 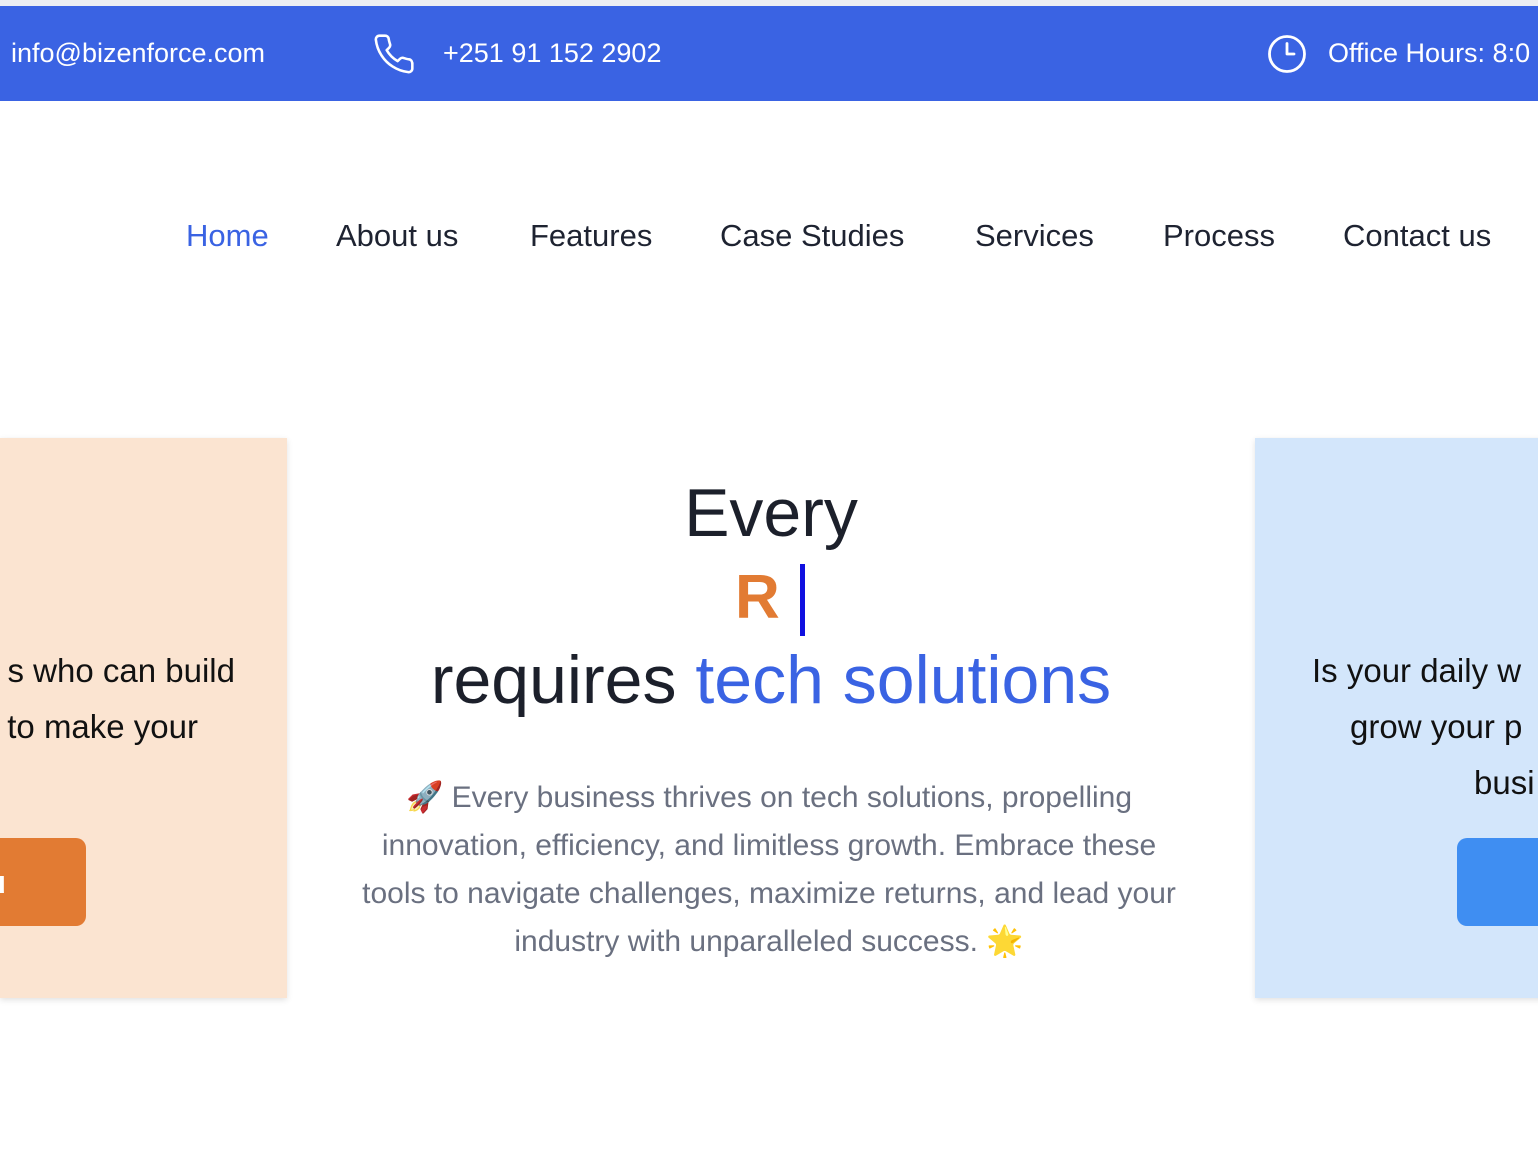 I want to click on card-left-line-2: to make your, so click(x=102, y=726).